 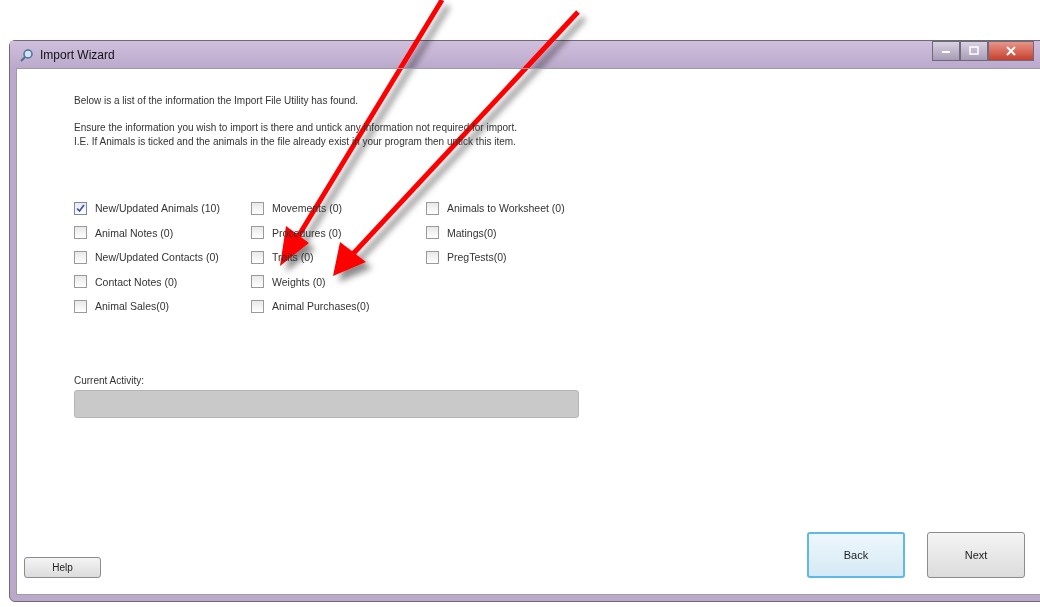 What do you see at coordinates (495, 257) in the screenshot?
I see `option-checkbox: PregTests(0)` at bounding box center [495, 257].